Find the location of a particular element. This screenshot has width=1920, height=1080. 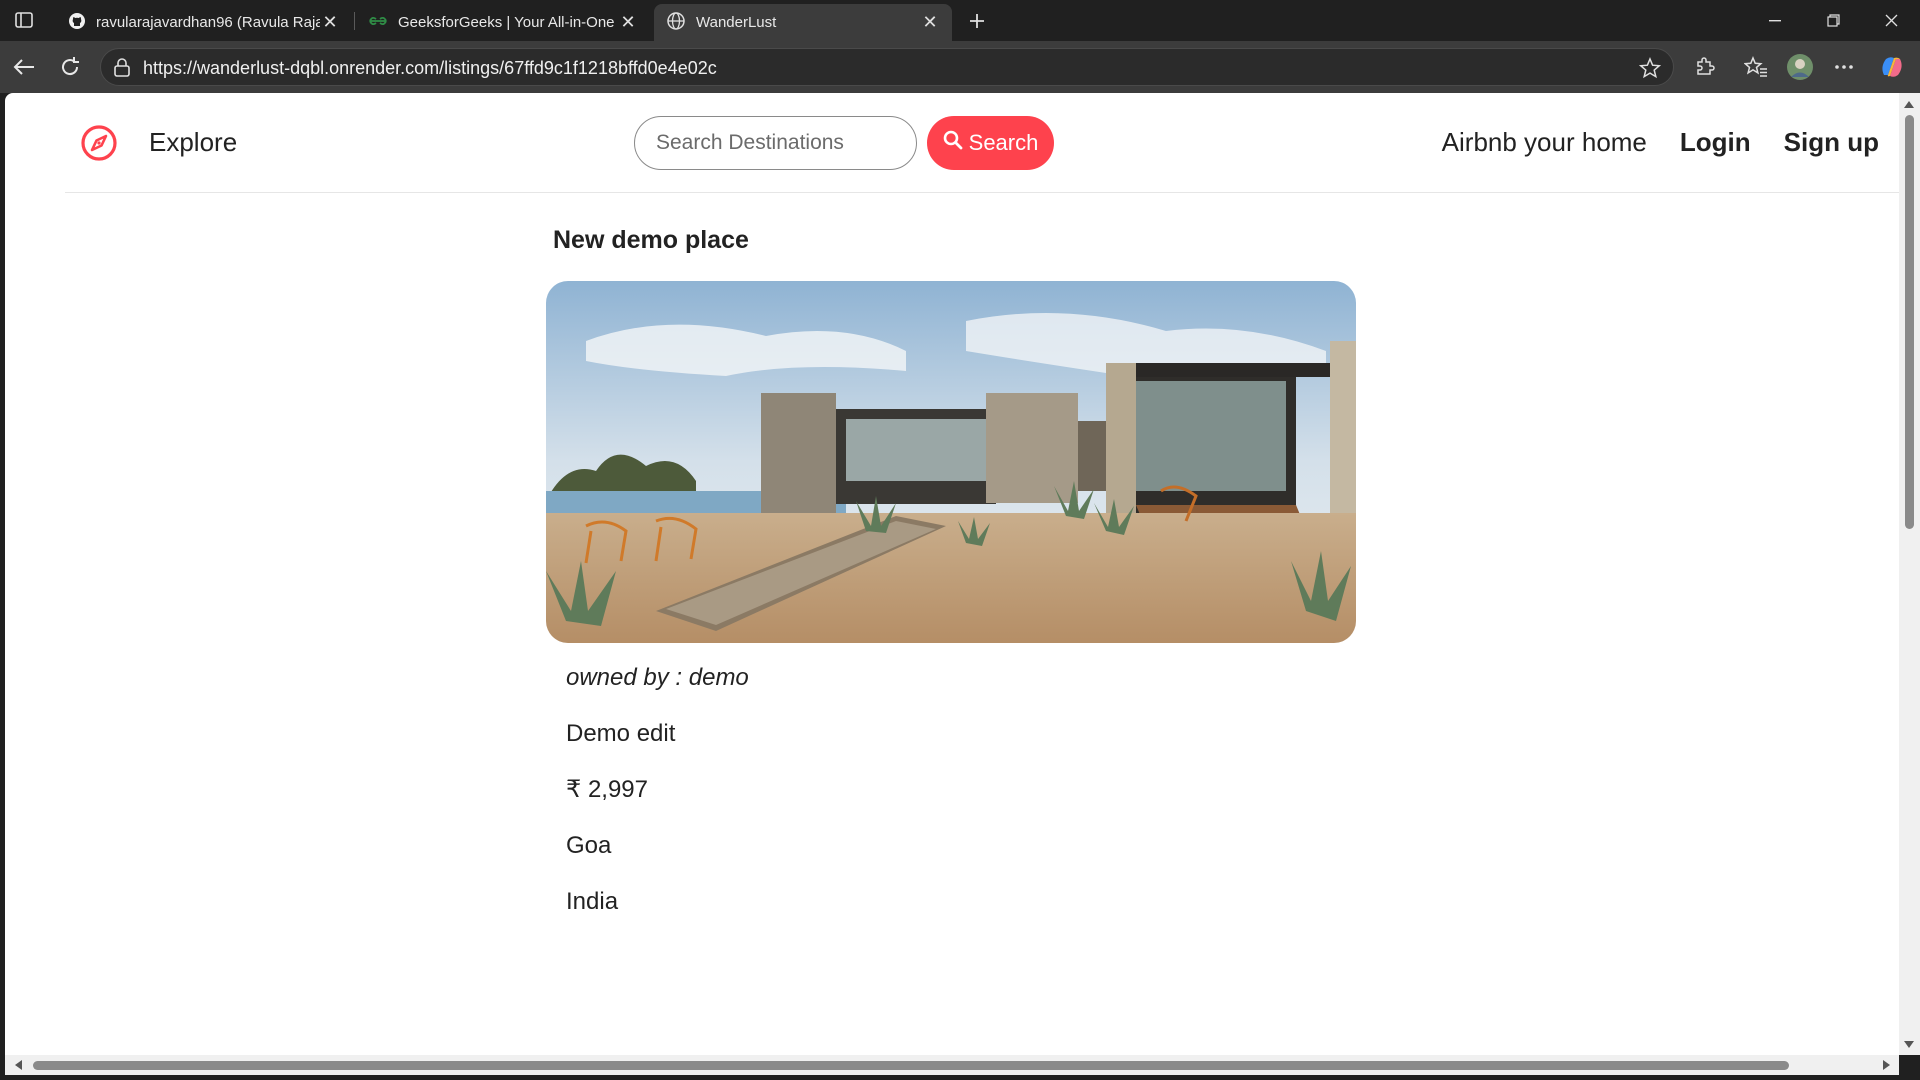

nav-right-links: Airbnb your home Login Sign up is located at coordinates (1660, 142).